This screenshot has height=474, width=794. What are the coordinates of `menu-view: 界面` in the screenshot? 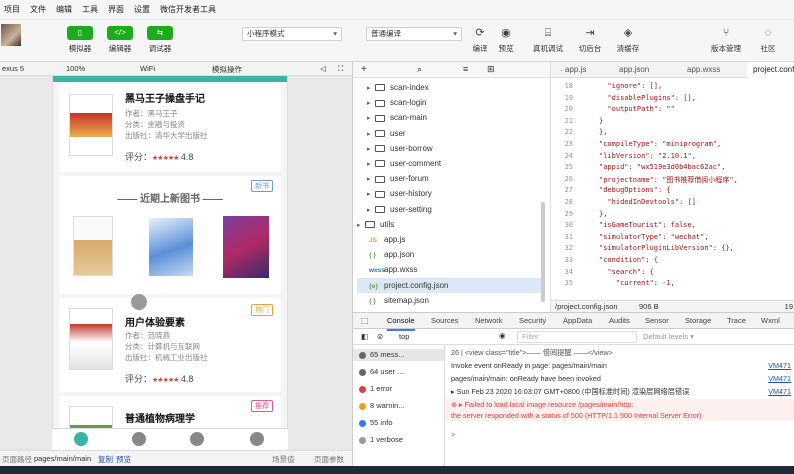 It's located at (116, 9).